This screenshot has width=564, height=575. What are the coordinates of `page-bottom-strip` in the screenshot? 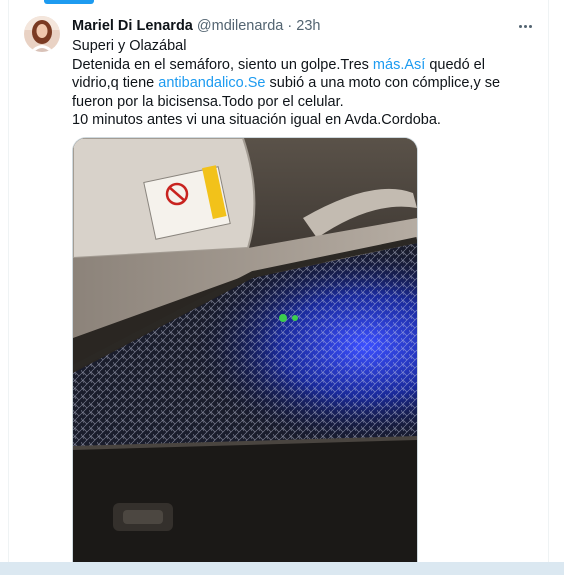 It's located at (282, 568).